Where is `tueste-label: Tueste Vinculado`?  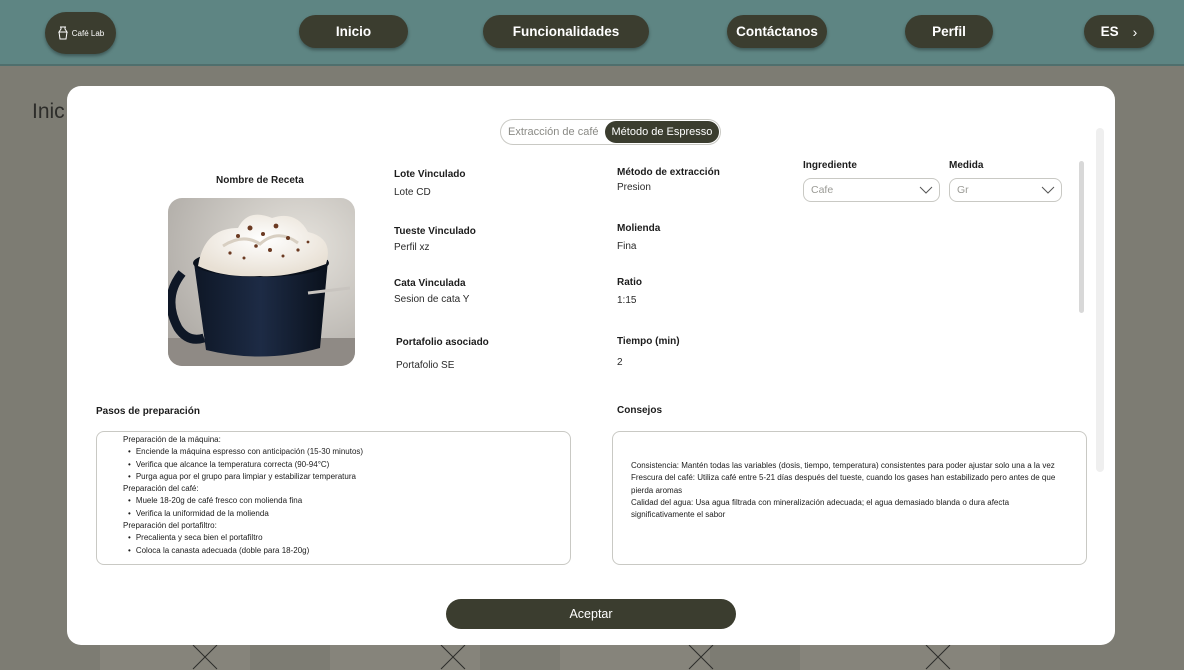 tueste-label: Tueste Vinculado is located at coordinates (435, 231).